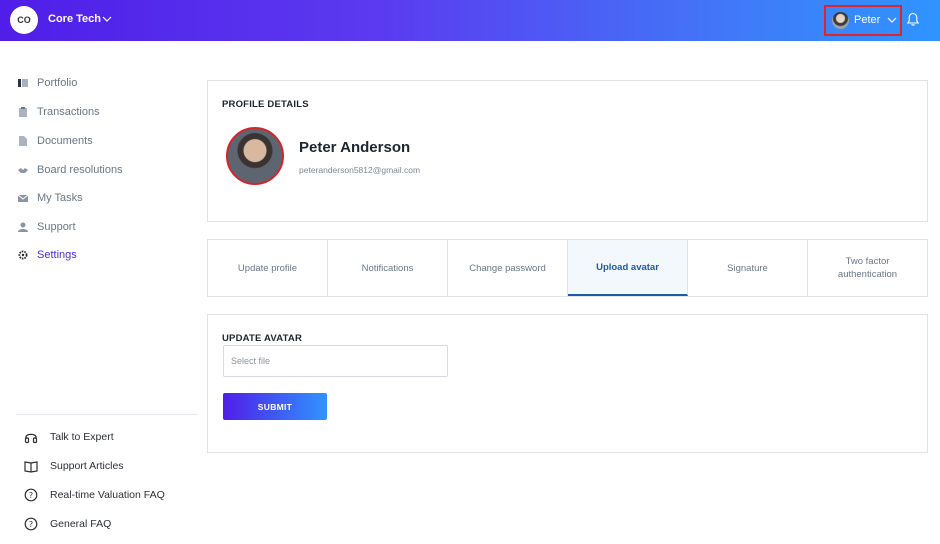  I want to click on profile-name: Peter Anderson, so click(355, 147).